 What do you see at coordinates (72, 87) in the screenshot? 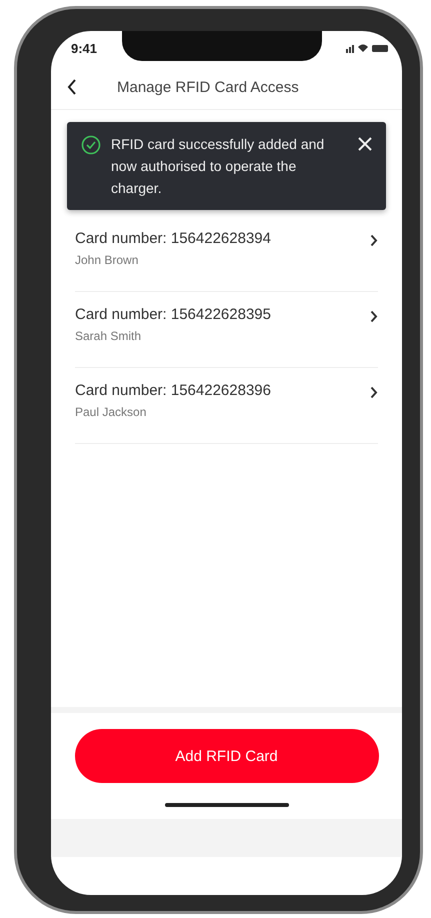
I see `back-icon` at bounding box center [72, 87].